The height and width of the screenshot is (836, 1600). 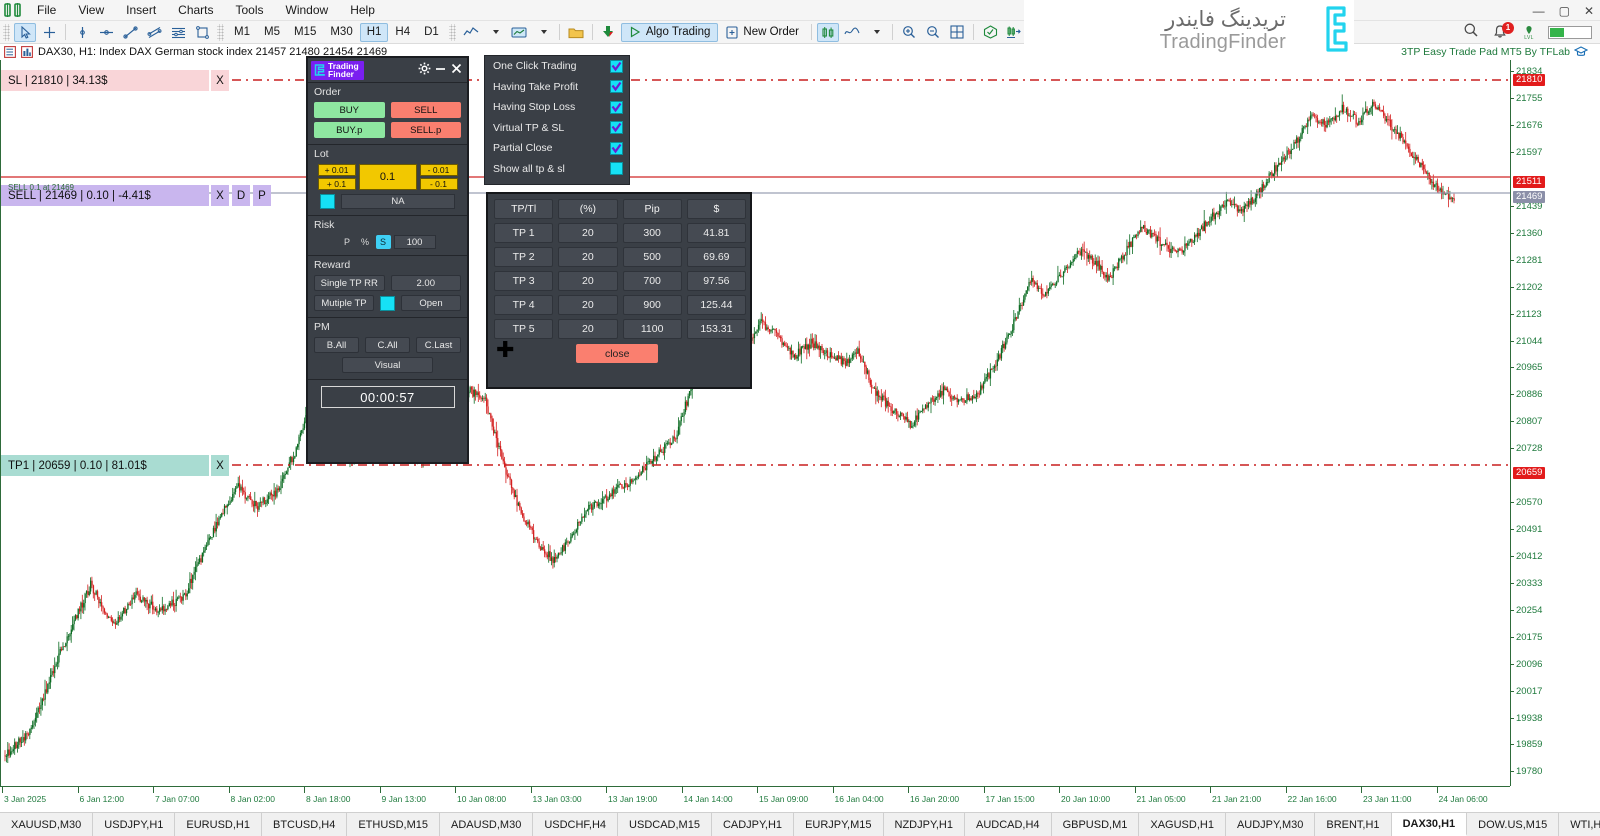 What do you see at coordinates (1570, 32) in the screenshot?
I see `connection-meter-icon` at bounding box center [1570, 32].